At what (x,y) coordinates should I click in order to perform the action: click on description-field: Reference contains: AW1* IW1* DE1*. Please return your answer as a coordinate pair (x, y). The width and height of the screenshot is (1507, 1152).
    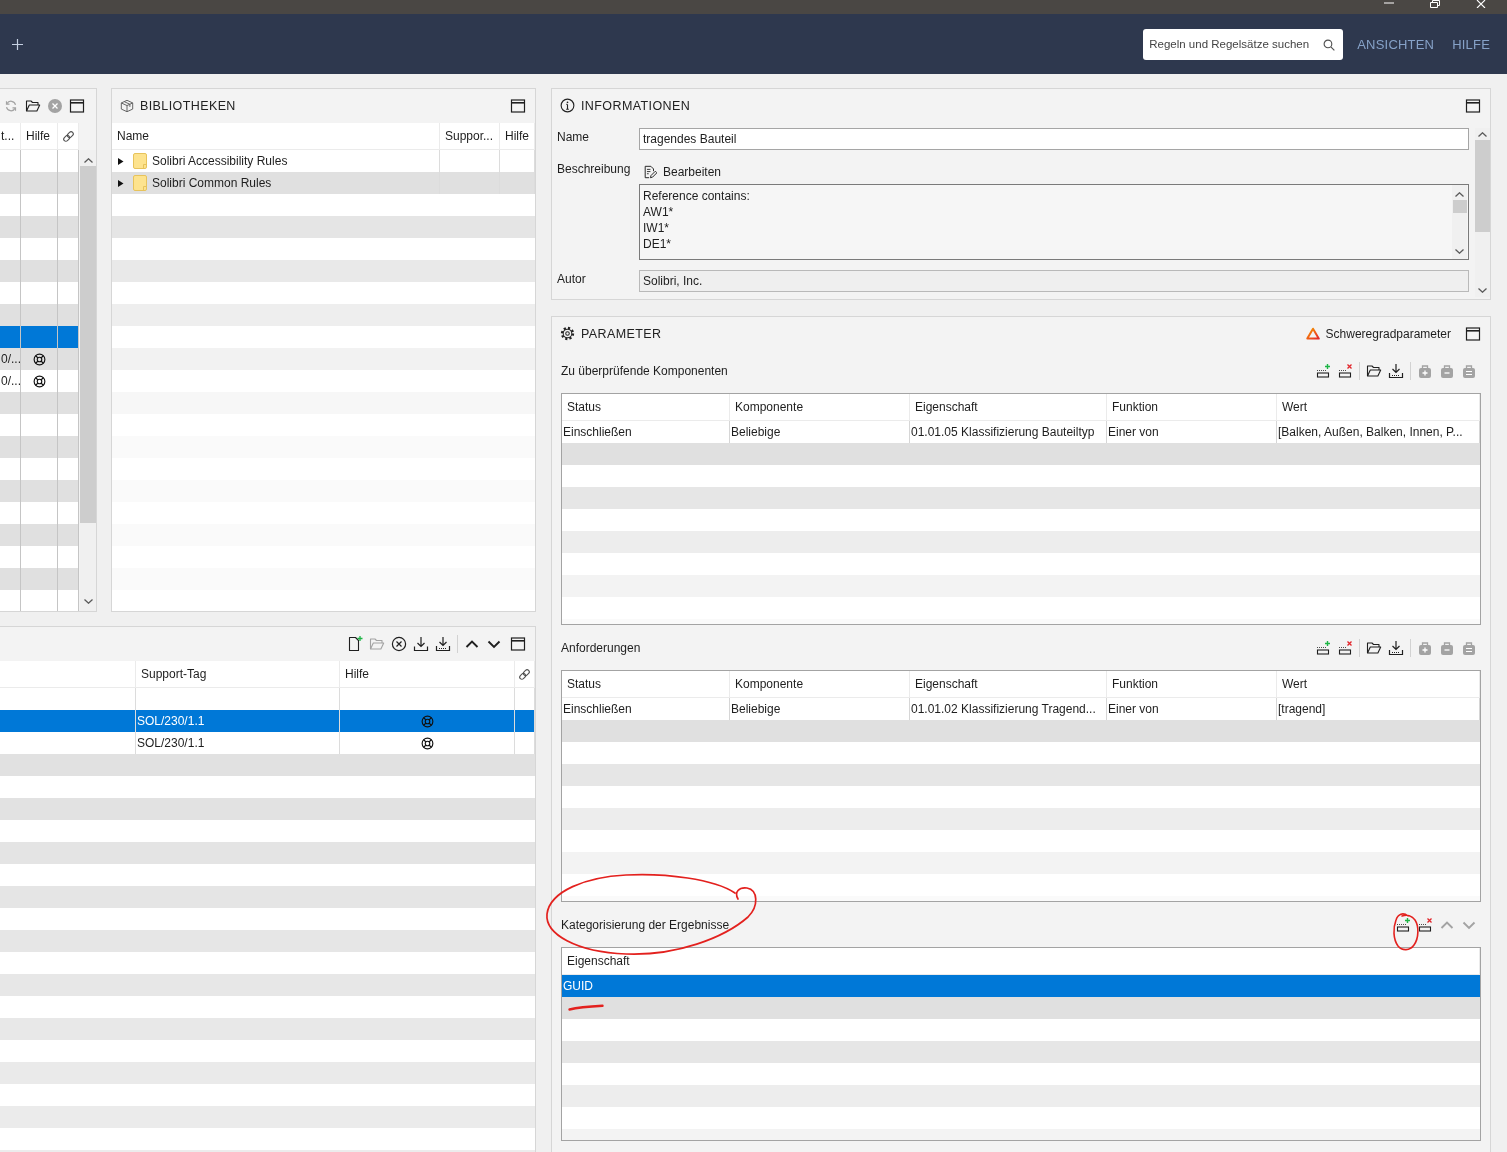
    Looking at the image, I should click on (1054, 222).